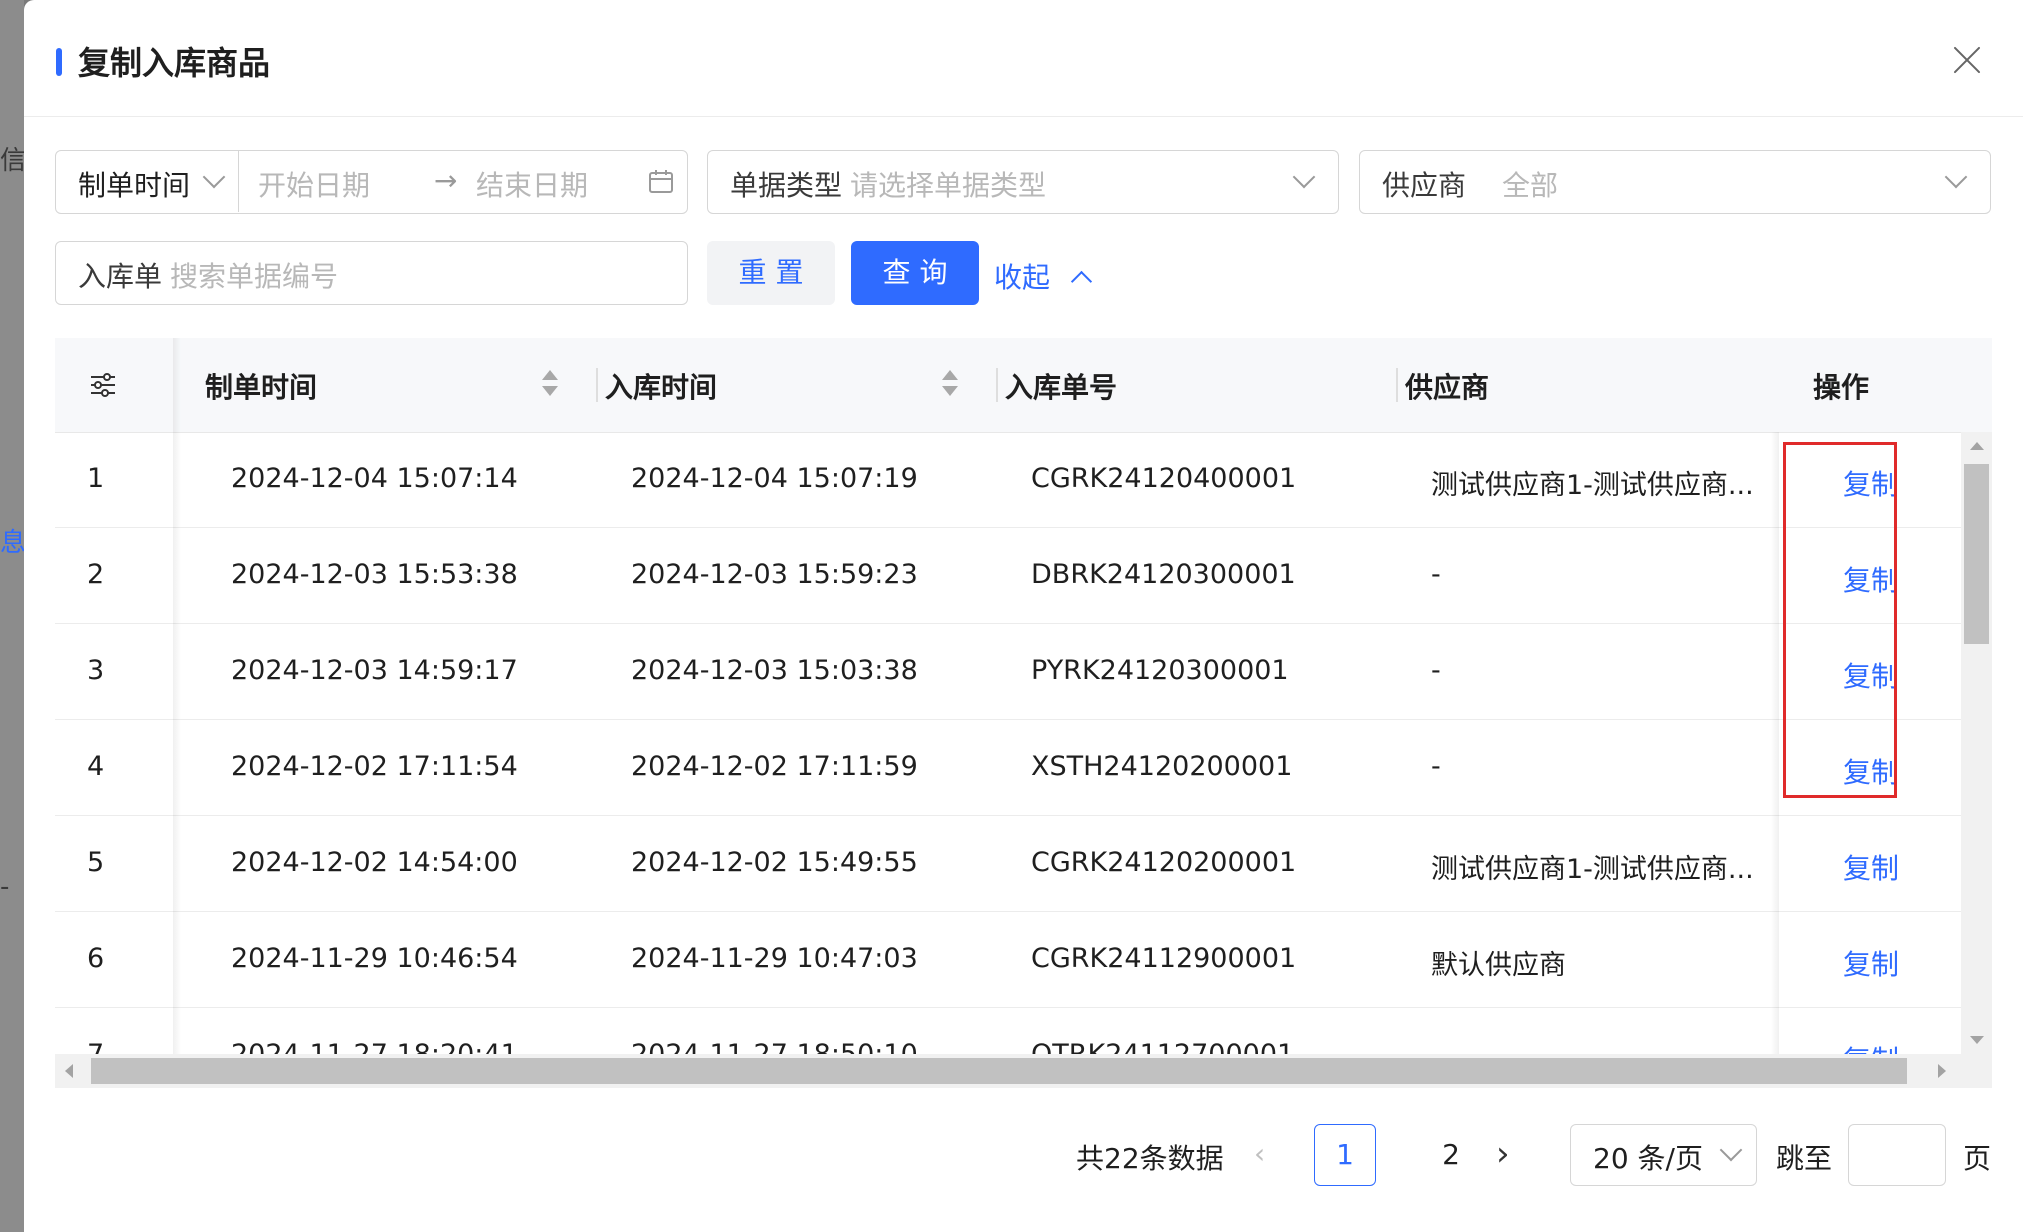  I want to click on doc-no-label: 入库单, so click(120, 276).